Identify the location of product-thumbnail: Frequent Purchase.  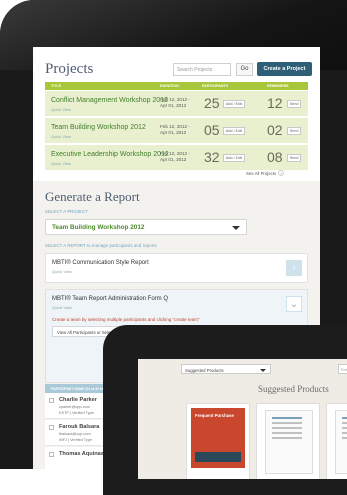
(218, 438).